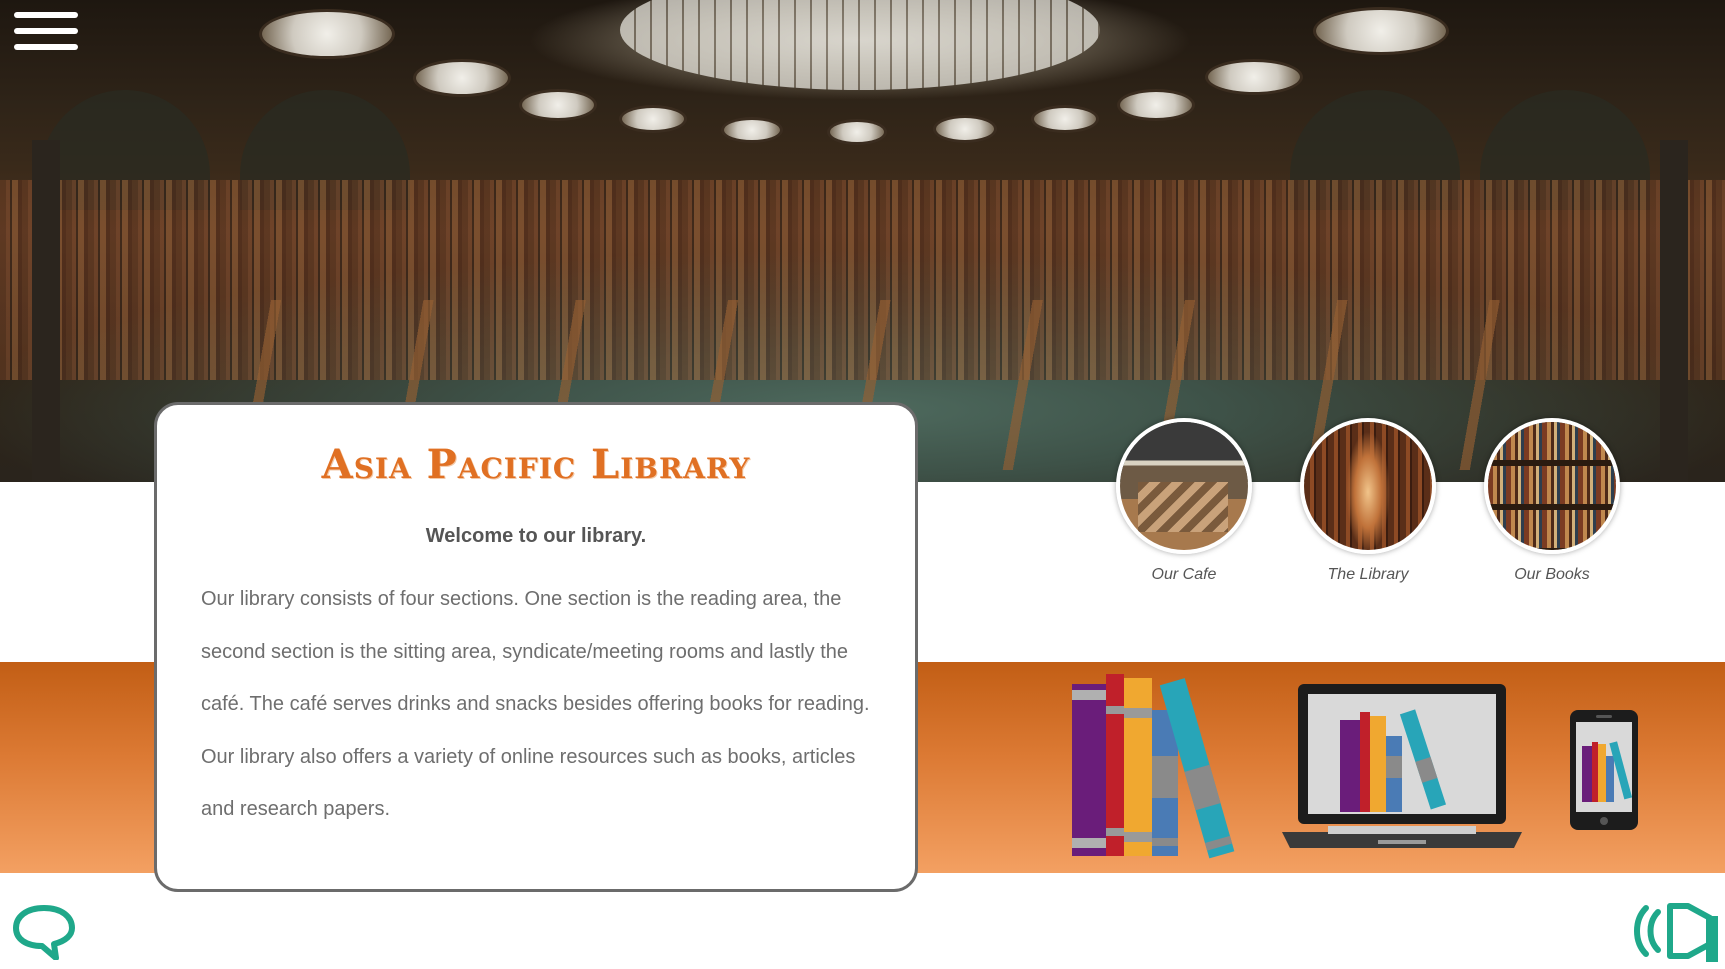 The image size is (1725, 969). Describe the element at coordinates (1184, 574) in the screenshot. I see `section-caption: Our Cafe` at that location.